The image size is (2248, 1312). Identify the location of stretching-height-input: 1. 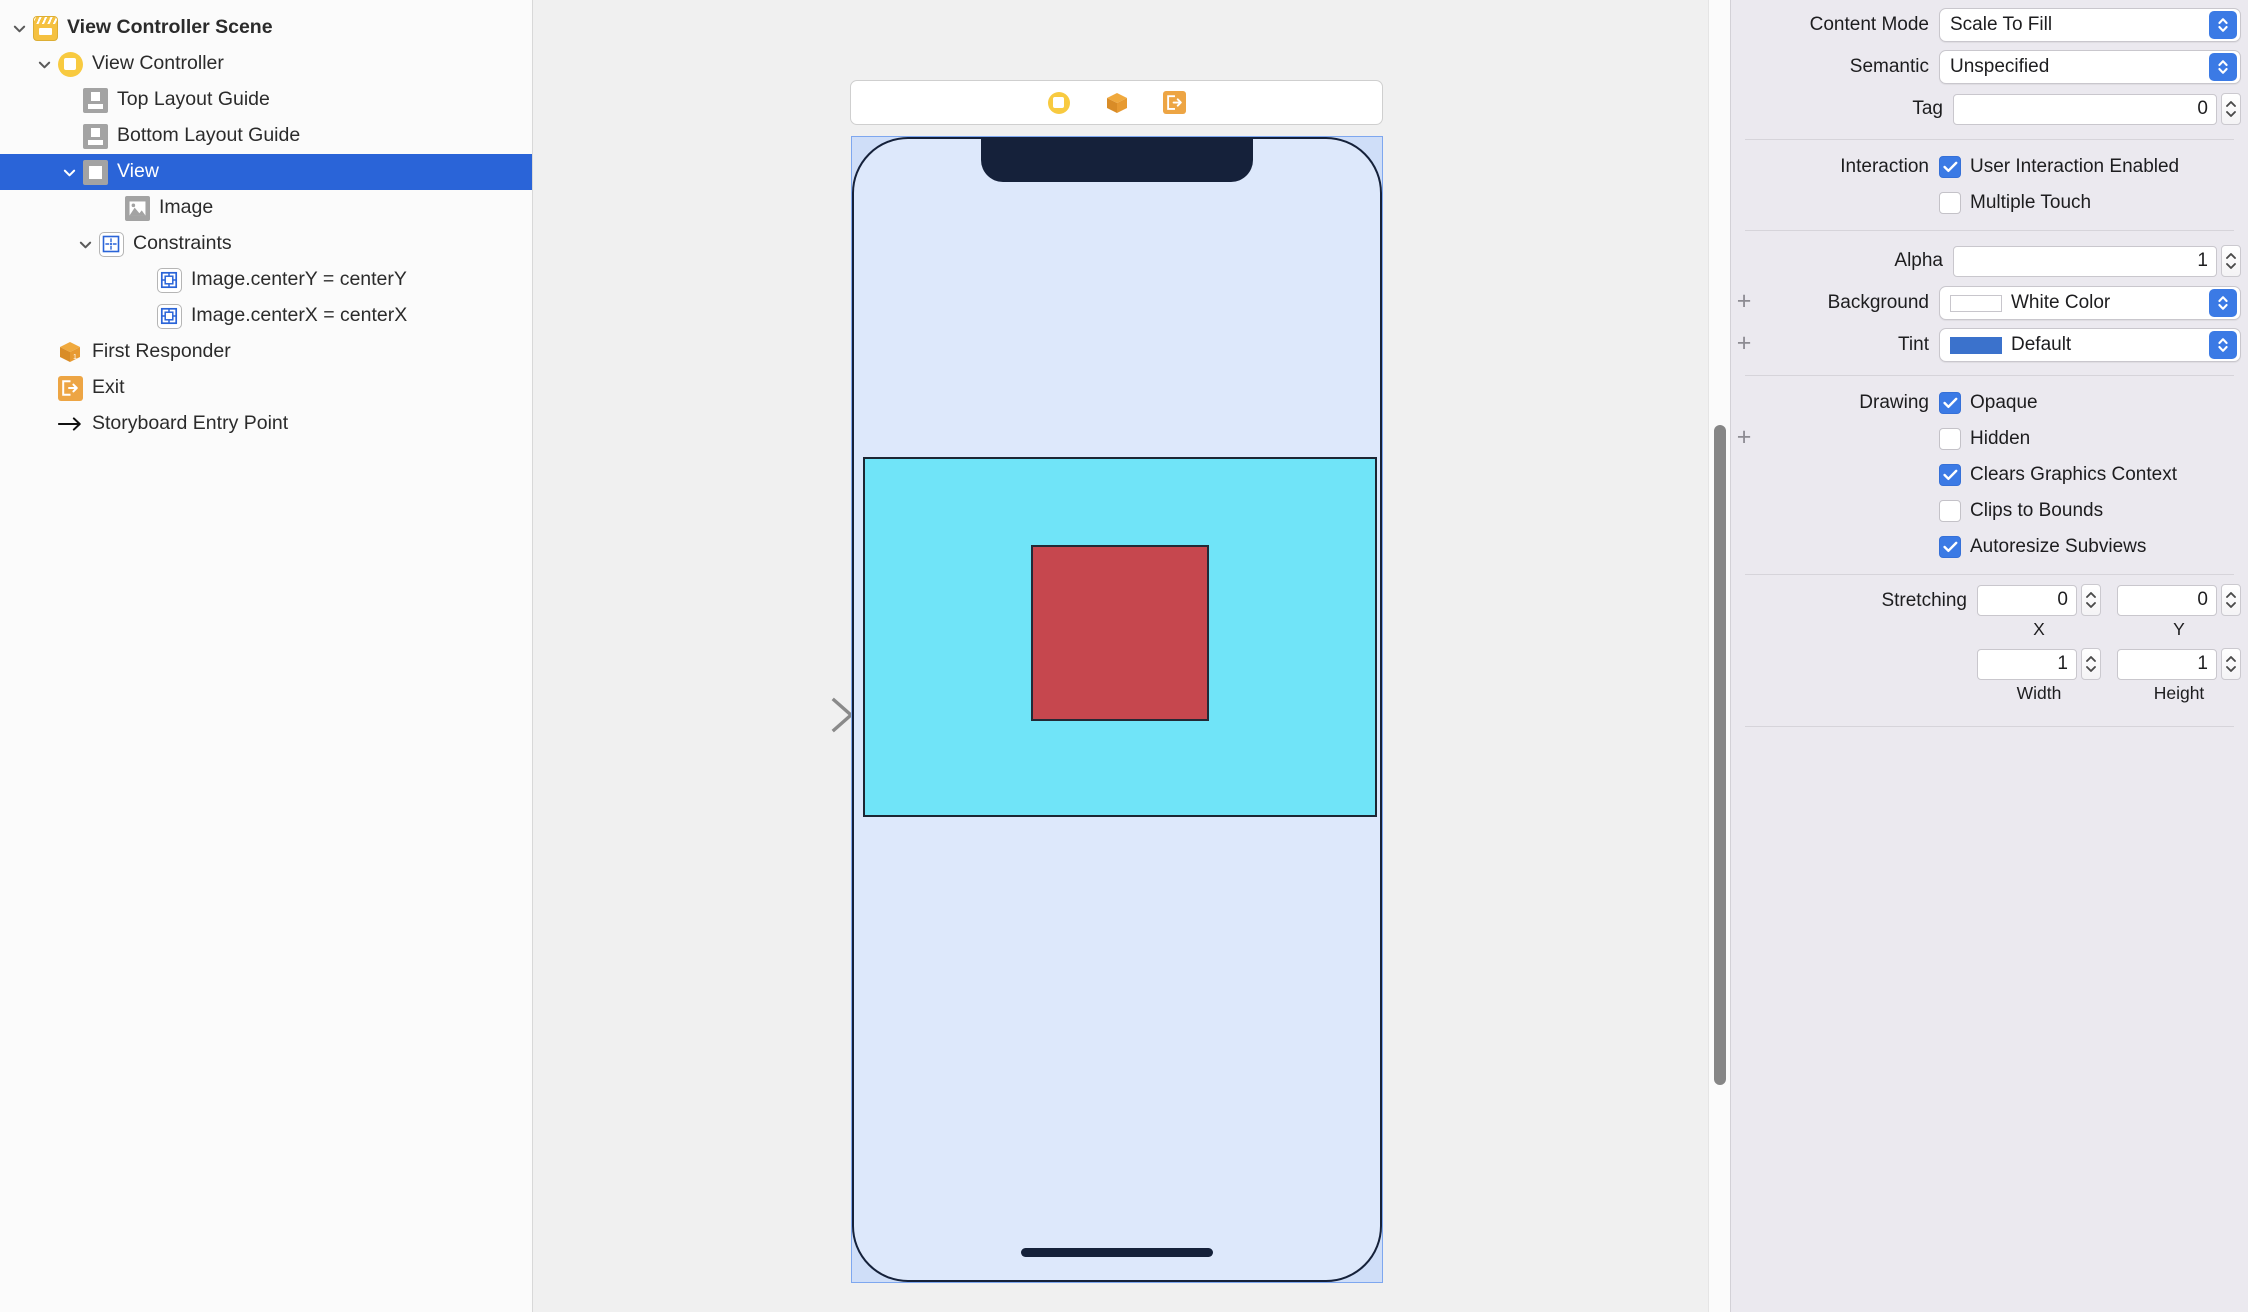
(2167, 664).